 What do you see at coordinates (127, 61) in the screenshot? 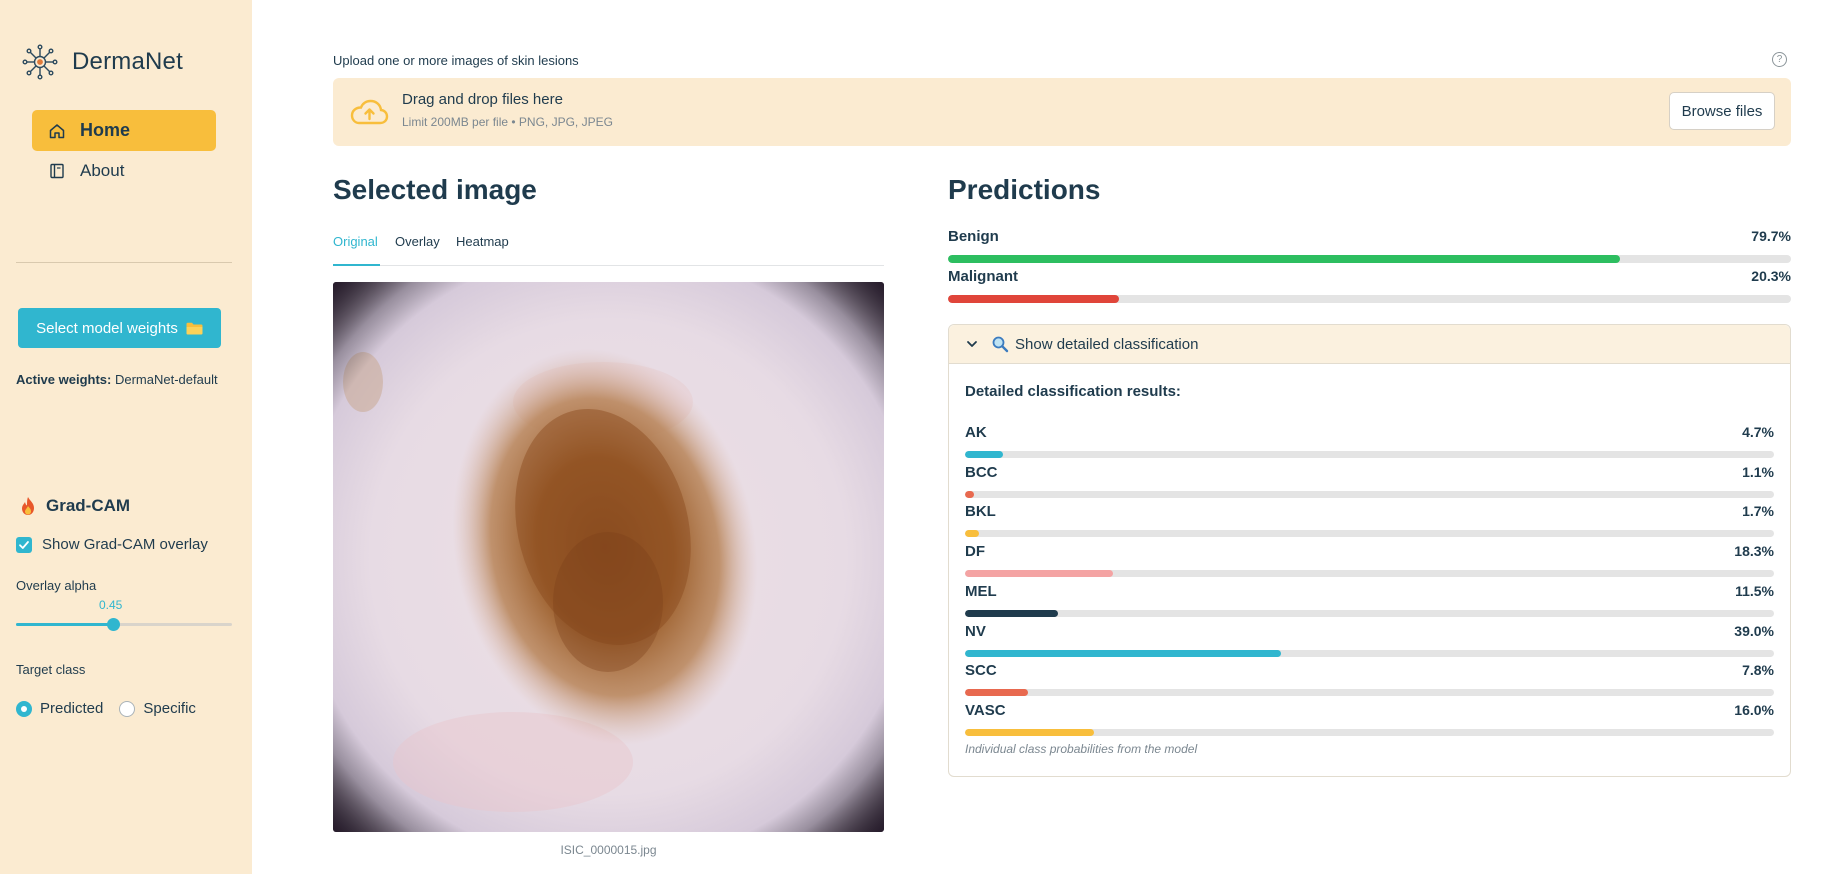
I see `brand-name: DermaNet` at bounding box center [127, 61].